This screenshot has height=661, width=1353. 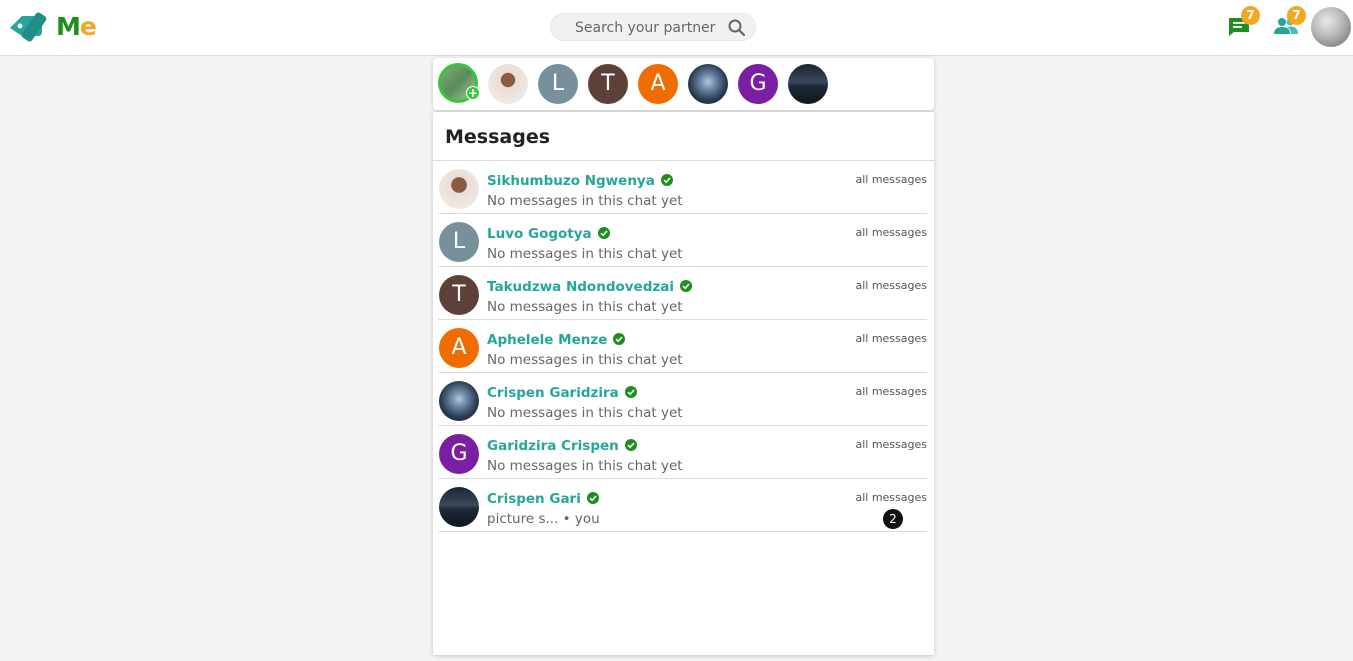 What do you see at coordinates (571, 181) in the screenshot?
I see `contact-name-text: Sikhumbuzo Ngwenya` at bounding box center [571, 181].